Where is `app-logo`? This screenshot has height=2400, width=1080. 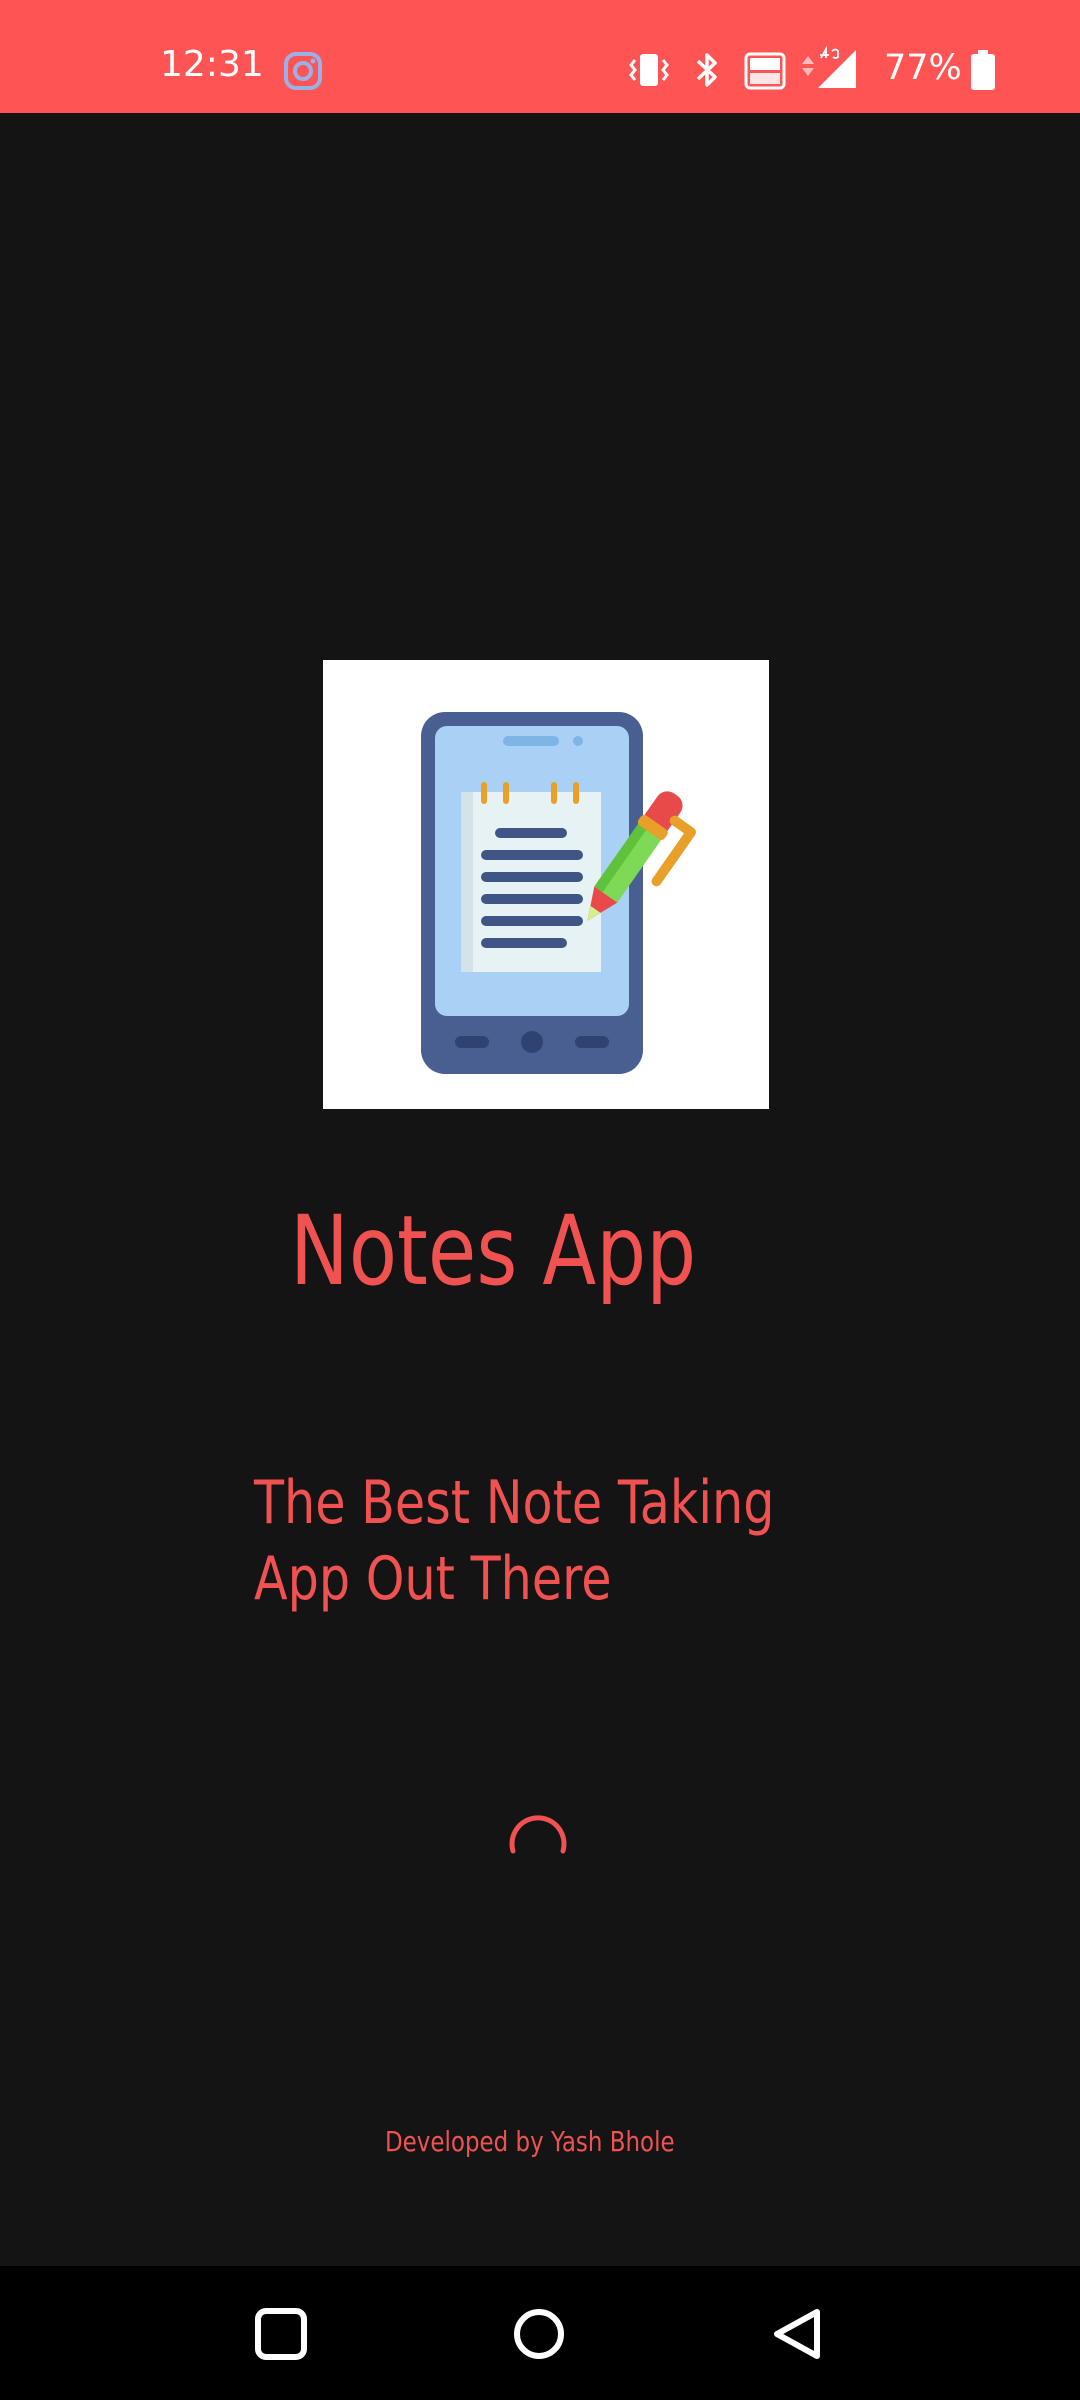 app-logo is located at coordinates (546, 884).